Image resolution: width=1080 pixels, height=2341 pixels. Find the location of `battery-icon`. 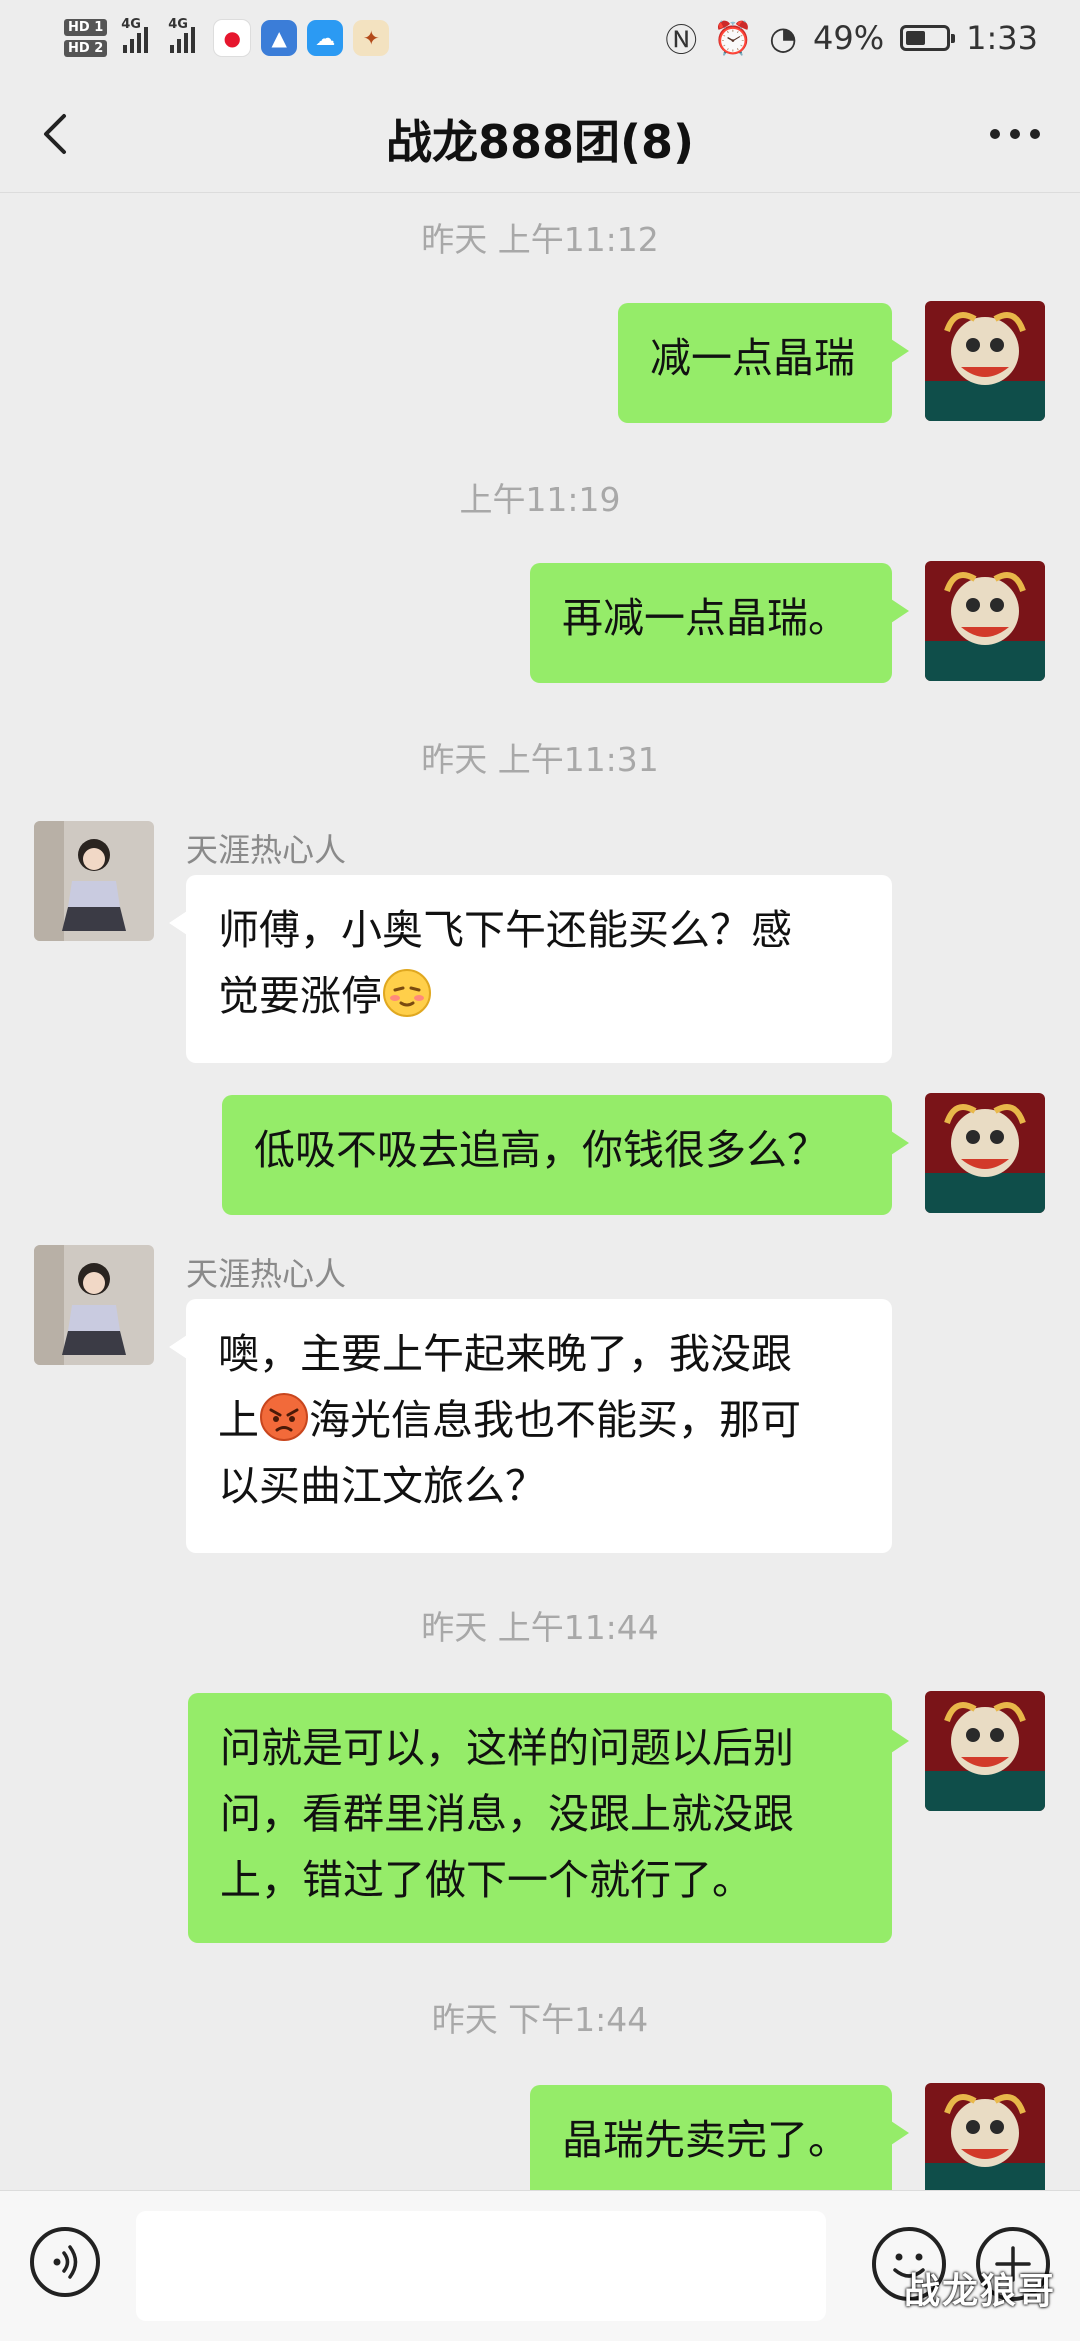

battery-icon is located at coordinates (928, 38).